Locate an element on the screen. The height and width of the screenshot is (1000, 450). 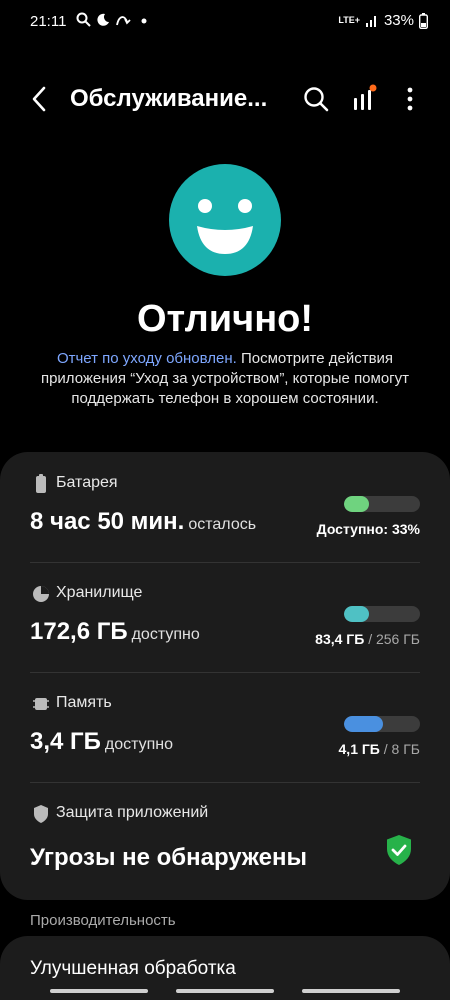
status-bar: 21:11 LTE+ 33% is located at coordinates (225, 23).